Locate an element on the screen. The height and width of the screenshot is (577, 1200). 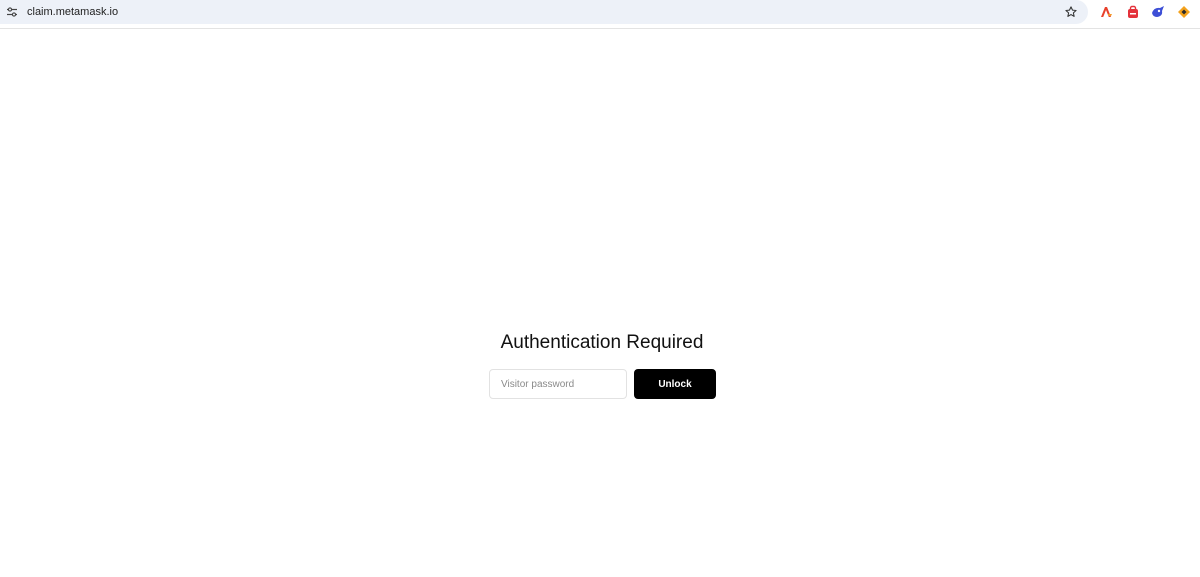
address-bar: claim.metamask.io is located at coordinates (544, 12).